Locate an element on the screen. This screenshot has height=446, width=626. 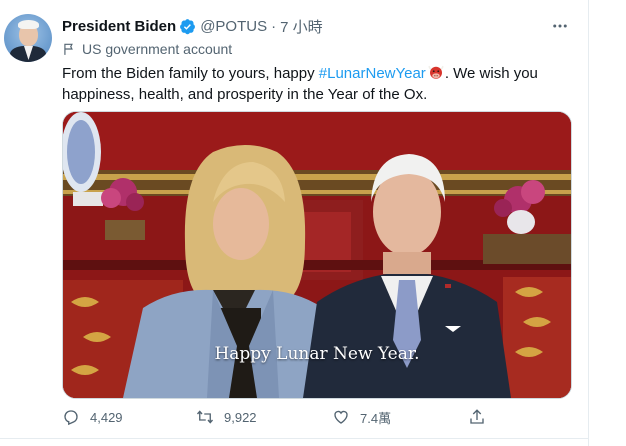
retweet-icon is located at coordinates (205, 417).